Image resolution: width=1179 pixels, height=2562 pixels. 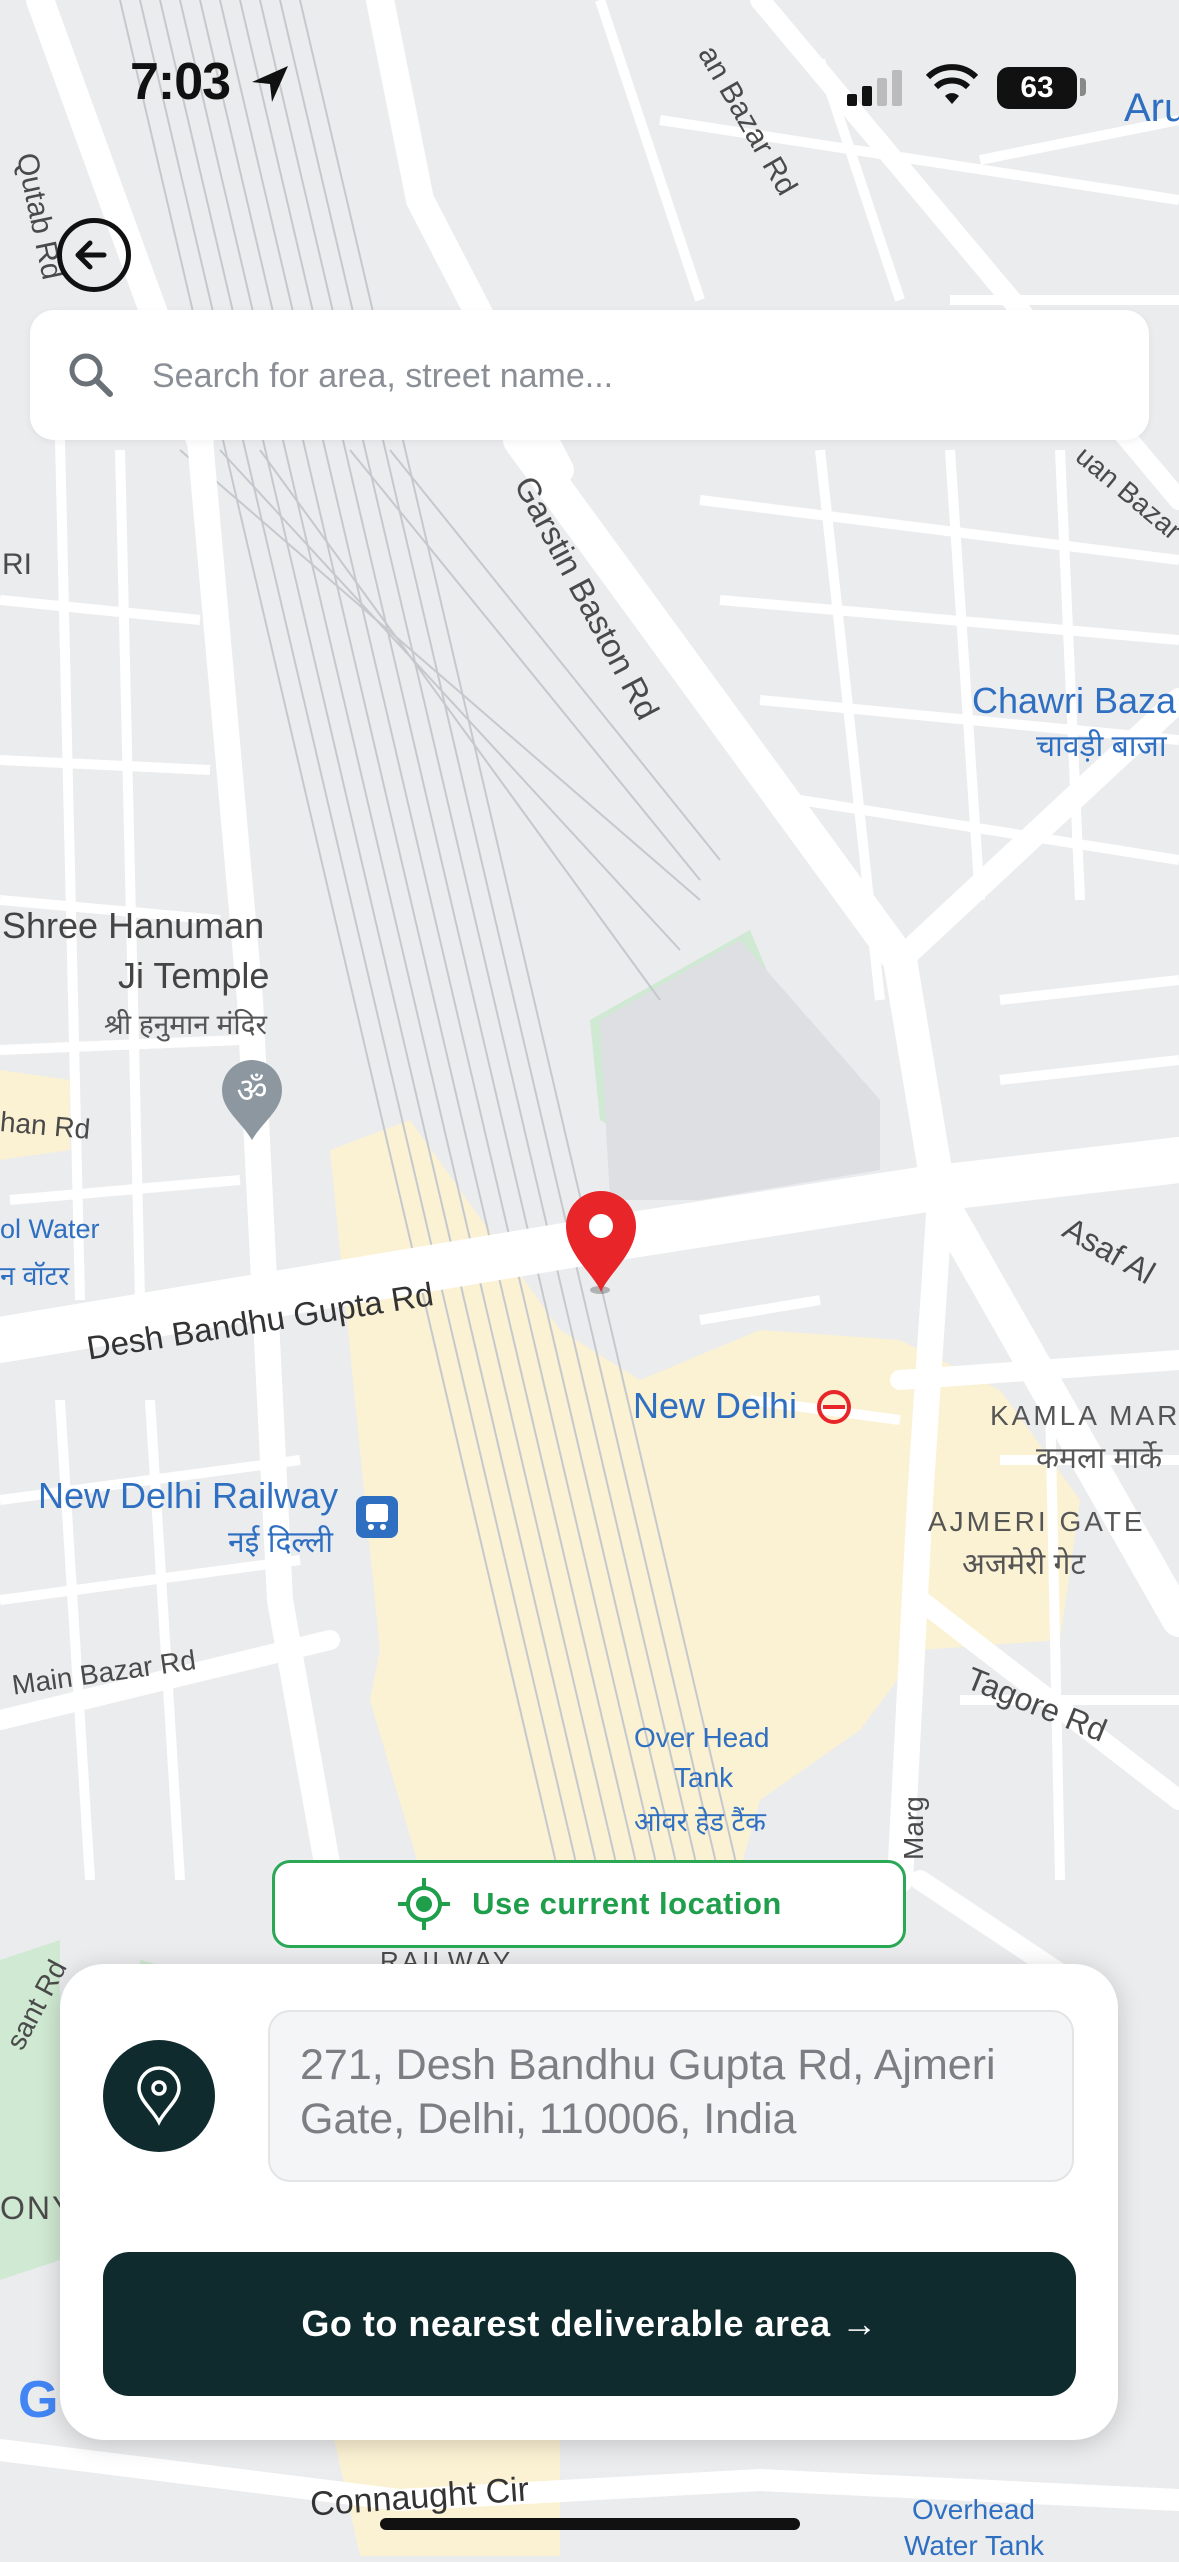 What do you see at coordinates (1099, 1458) in the screenshot?
I see `map-label-kamla-hindi: कमला मार्के` at bounding box center [1099, 1458].